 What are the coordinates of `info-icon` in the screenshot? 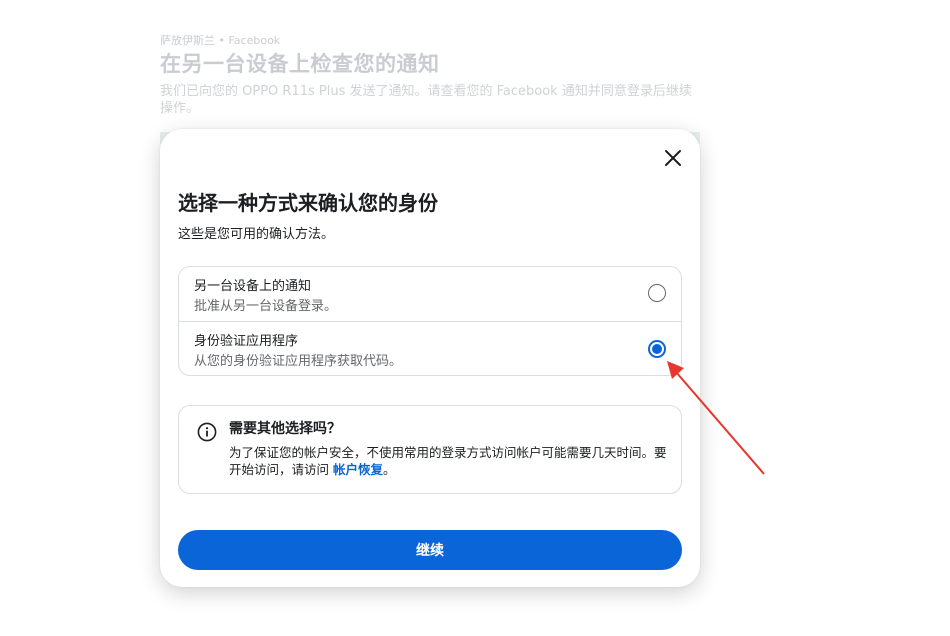 It's located at (207, 432).